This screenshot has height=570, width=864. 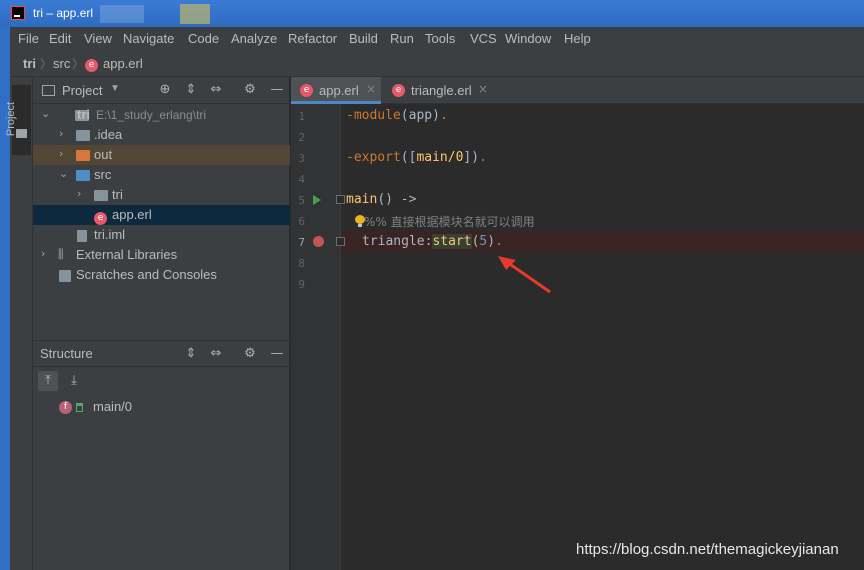 What do you see at coordinates (108, 134) in the screenshot?
I see `tree-item-label: .idea` at bounding box center [108, 134].